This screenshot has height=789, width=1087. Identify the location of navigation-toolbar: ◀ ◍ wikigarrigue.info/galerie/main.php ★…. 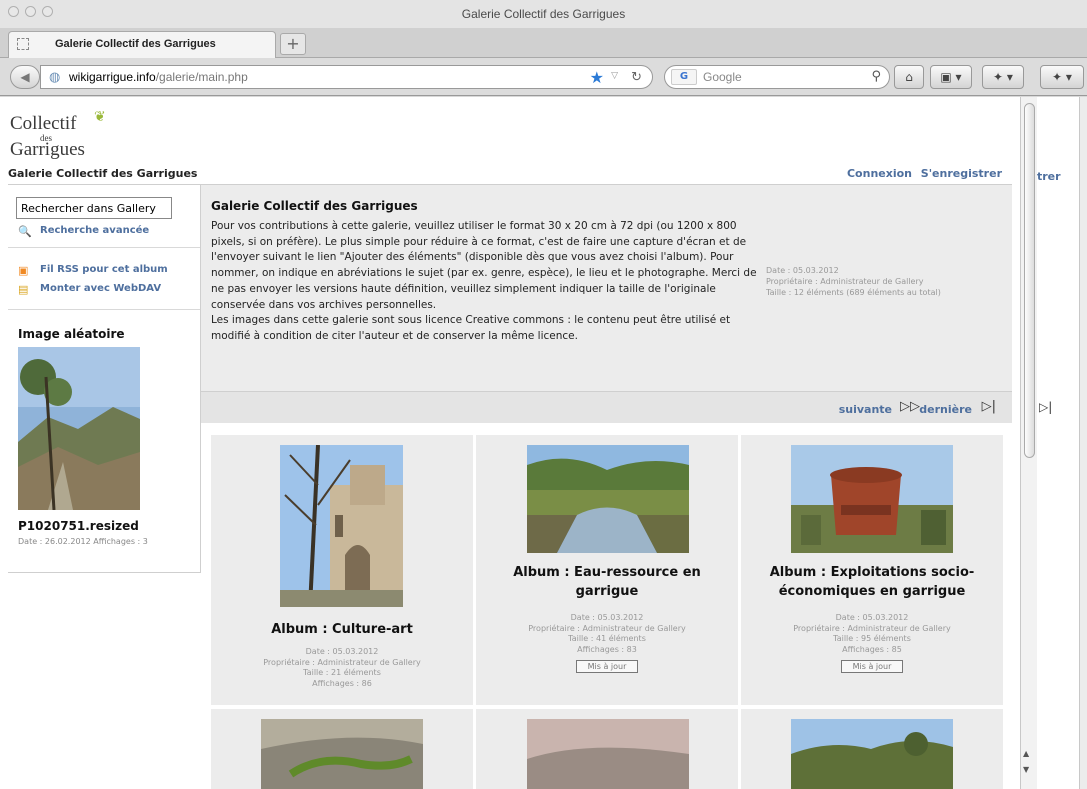
(543, 77).